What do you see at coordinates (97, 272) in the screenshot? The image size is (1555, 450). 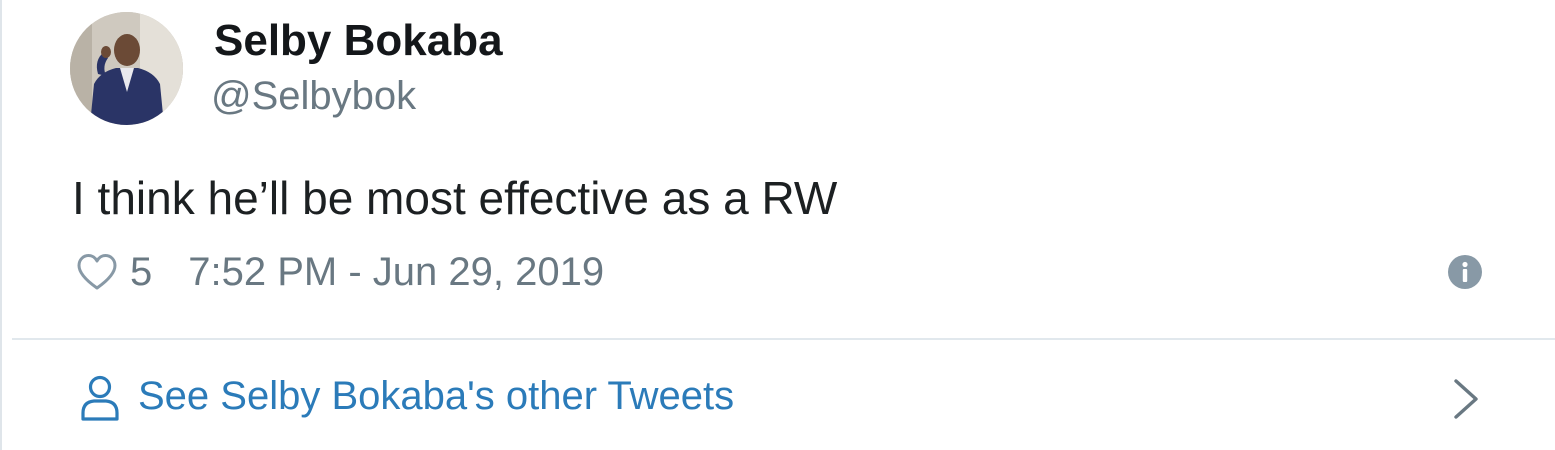 I see `heart-icon` at bounding box center [97, 272].